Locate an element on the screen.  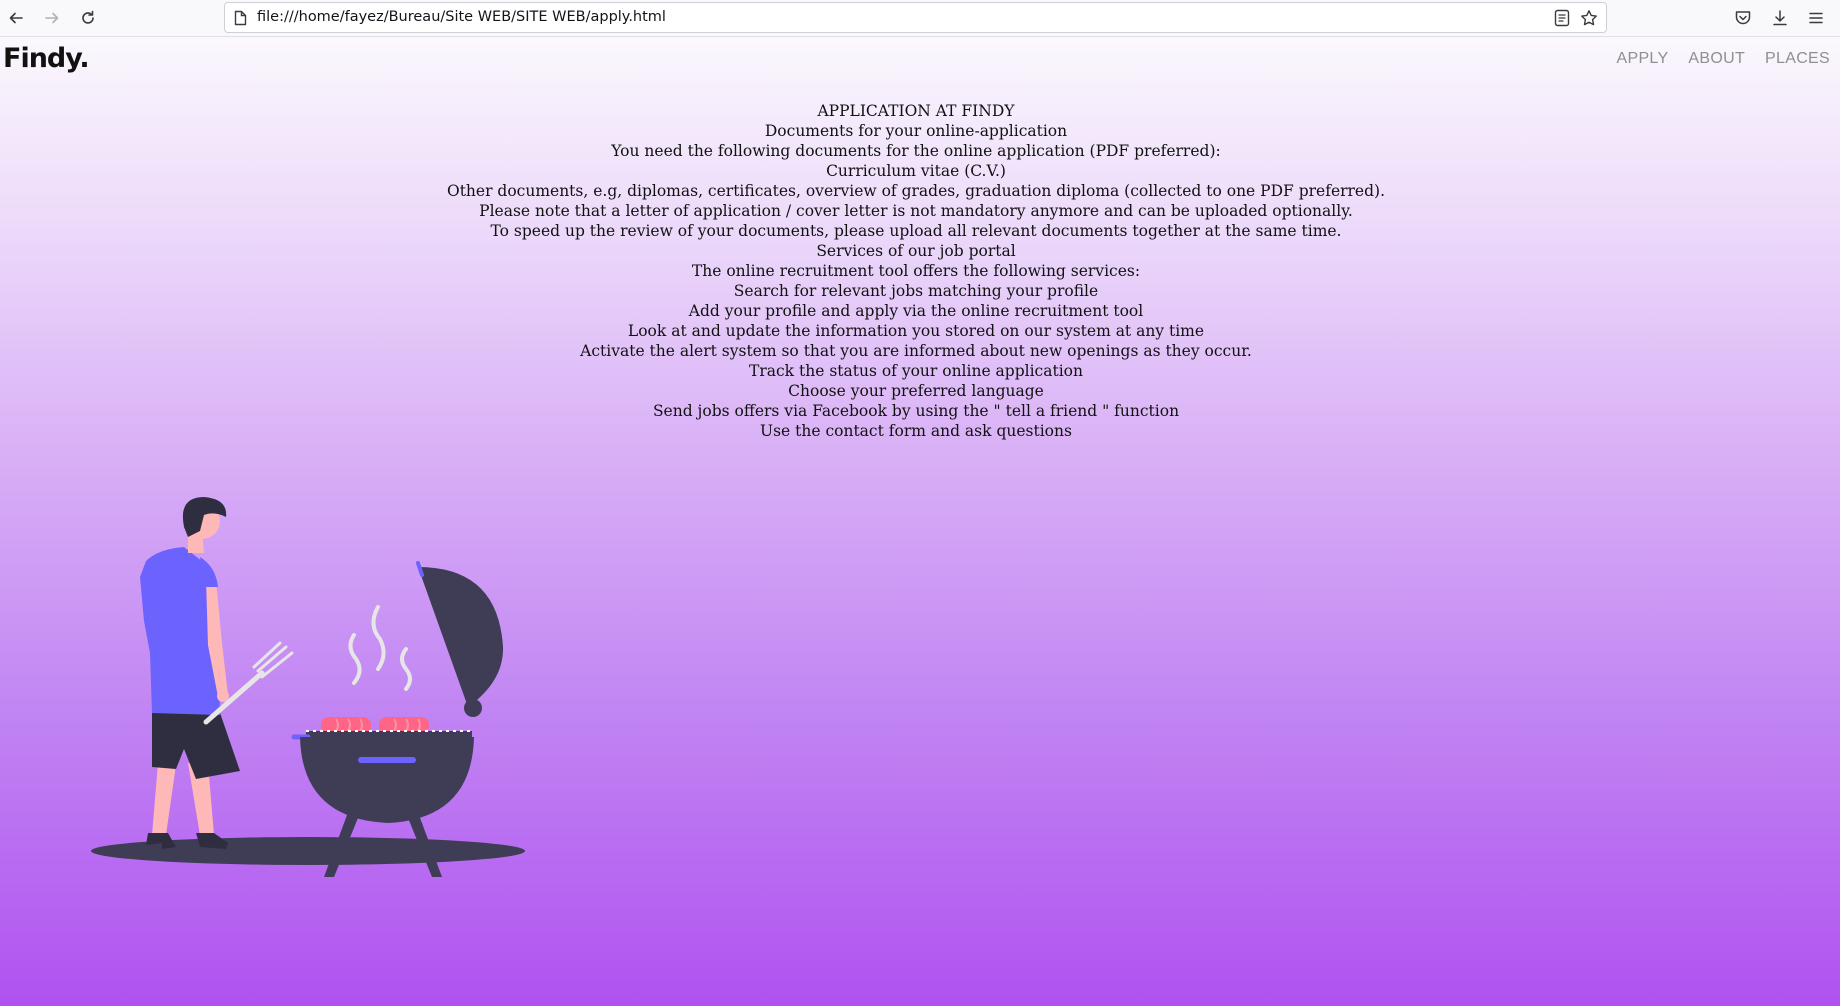
reader-view-icon is located at coordinates (1562, 20).